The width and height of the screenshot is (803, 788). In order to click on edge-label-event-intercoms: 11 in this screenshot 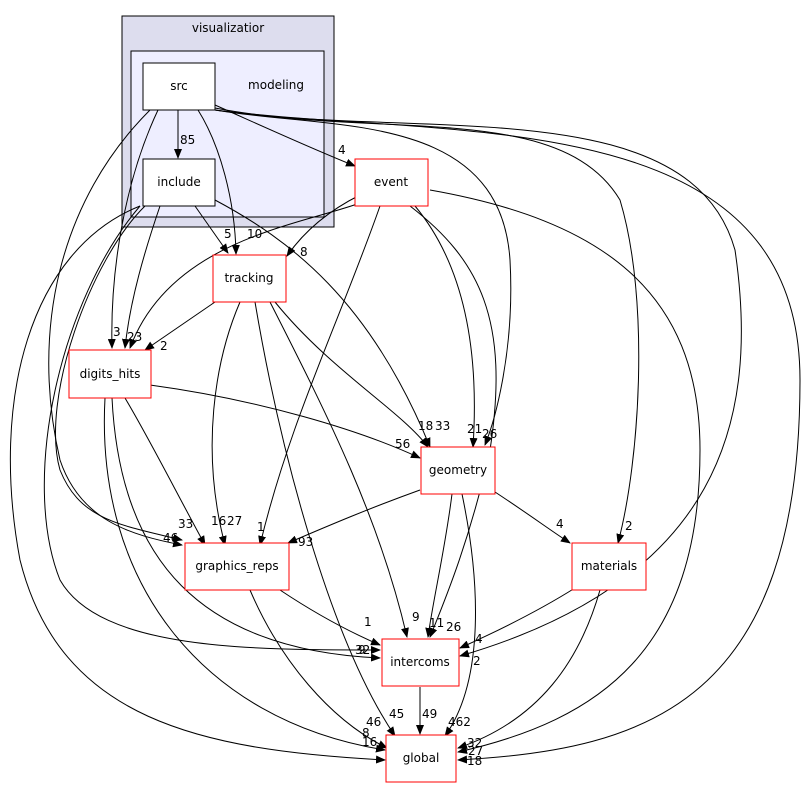, I will do `click(436, 623)`.